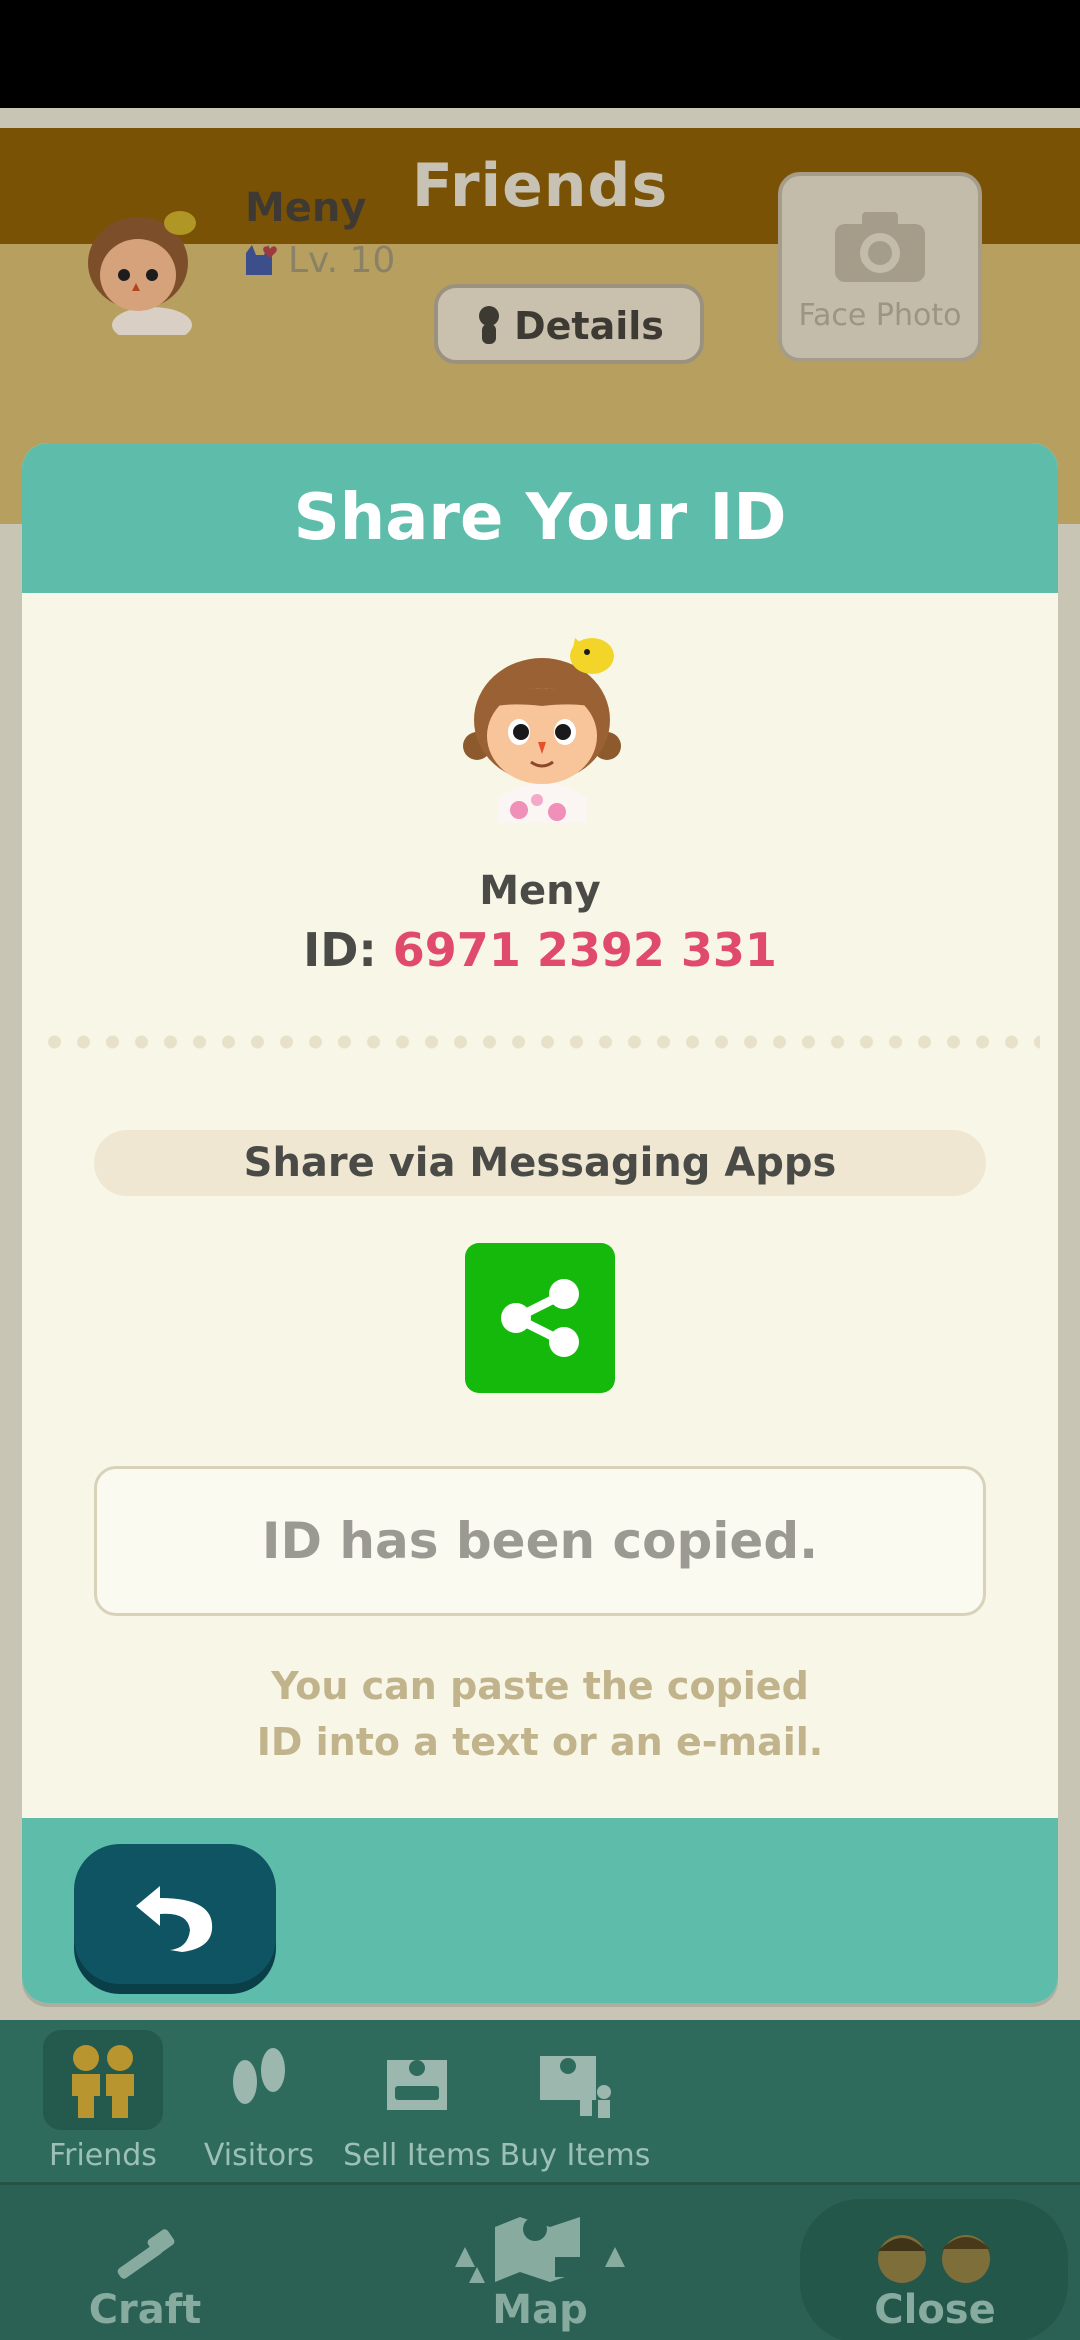  I want to click on dialog-footer, so click(540, 1910).